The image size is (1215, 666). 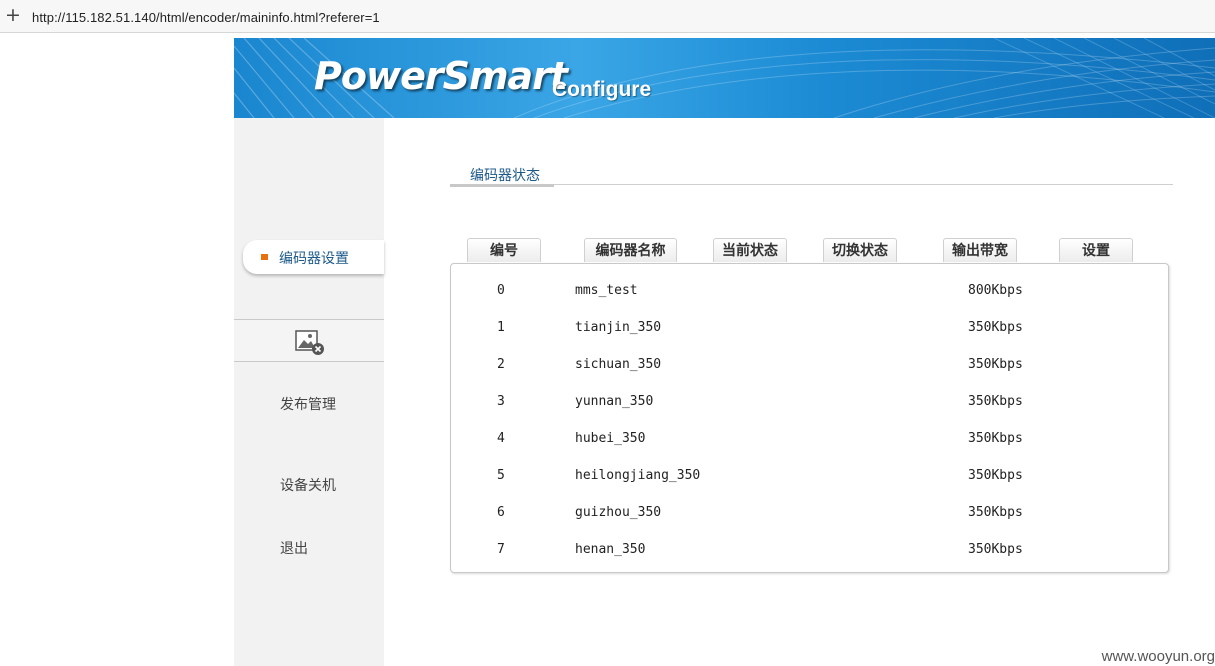 What do you see at coordinates (502, 185) in the screenshot?
I see `tab-underline` at bounding box center [502, 185].